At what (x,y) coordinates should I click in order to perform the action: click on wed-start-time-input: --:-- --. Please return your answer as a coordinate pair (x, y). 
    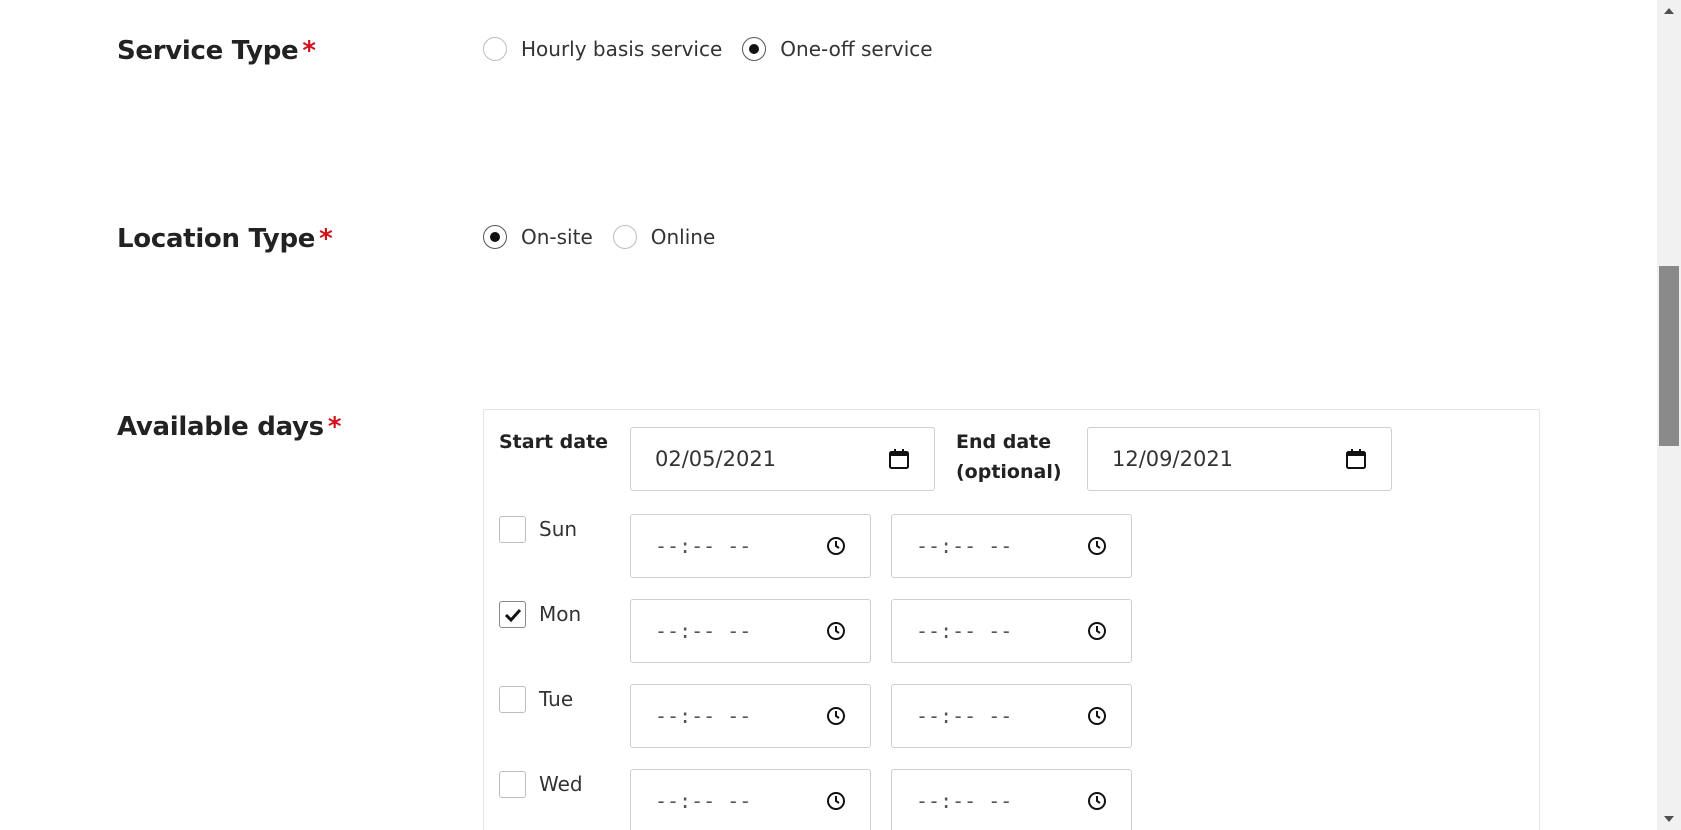
    Looking at the image, I should click on (750, 799).